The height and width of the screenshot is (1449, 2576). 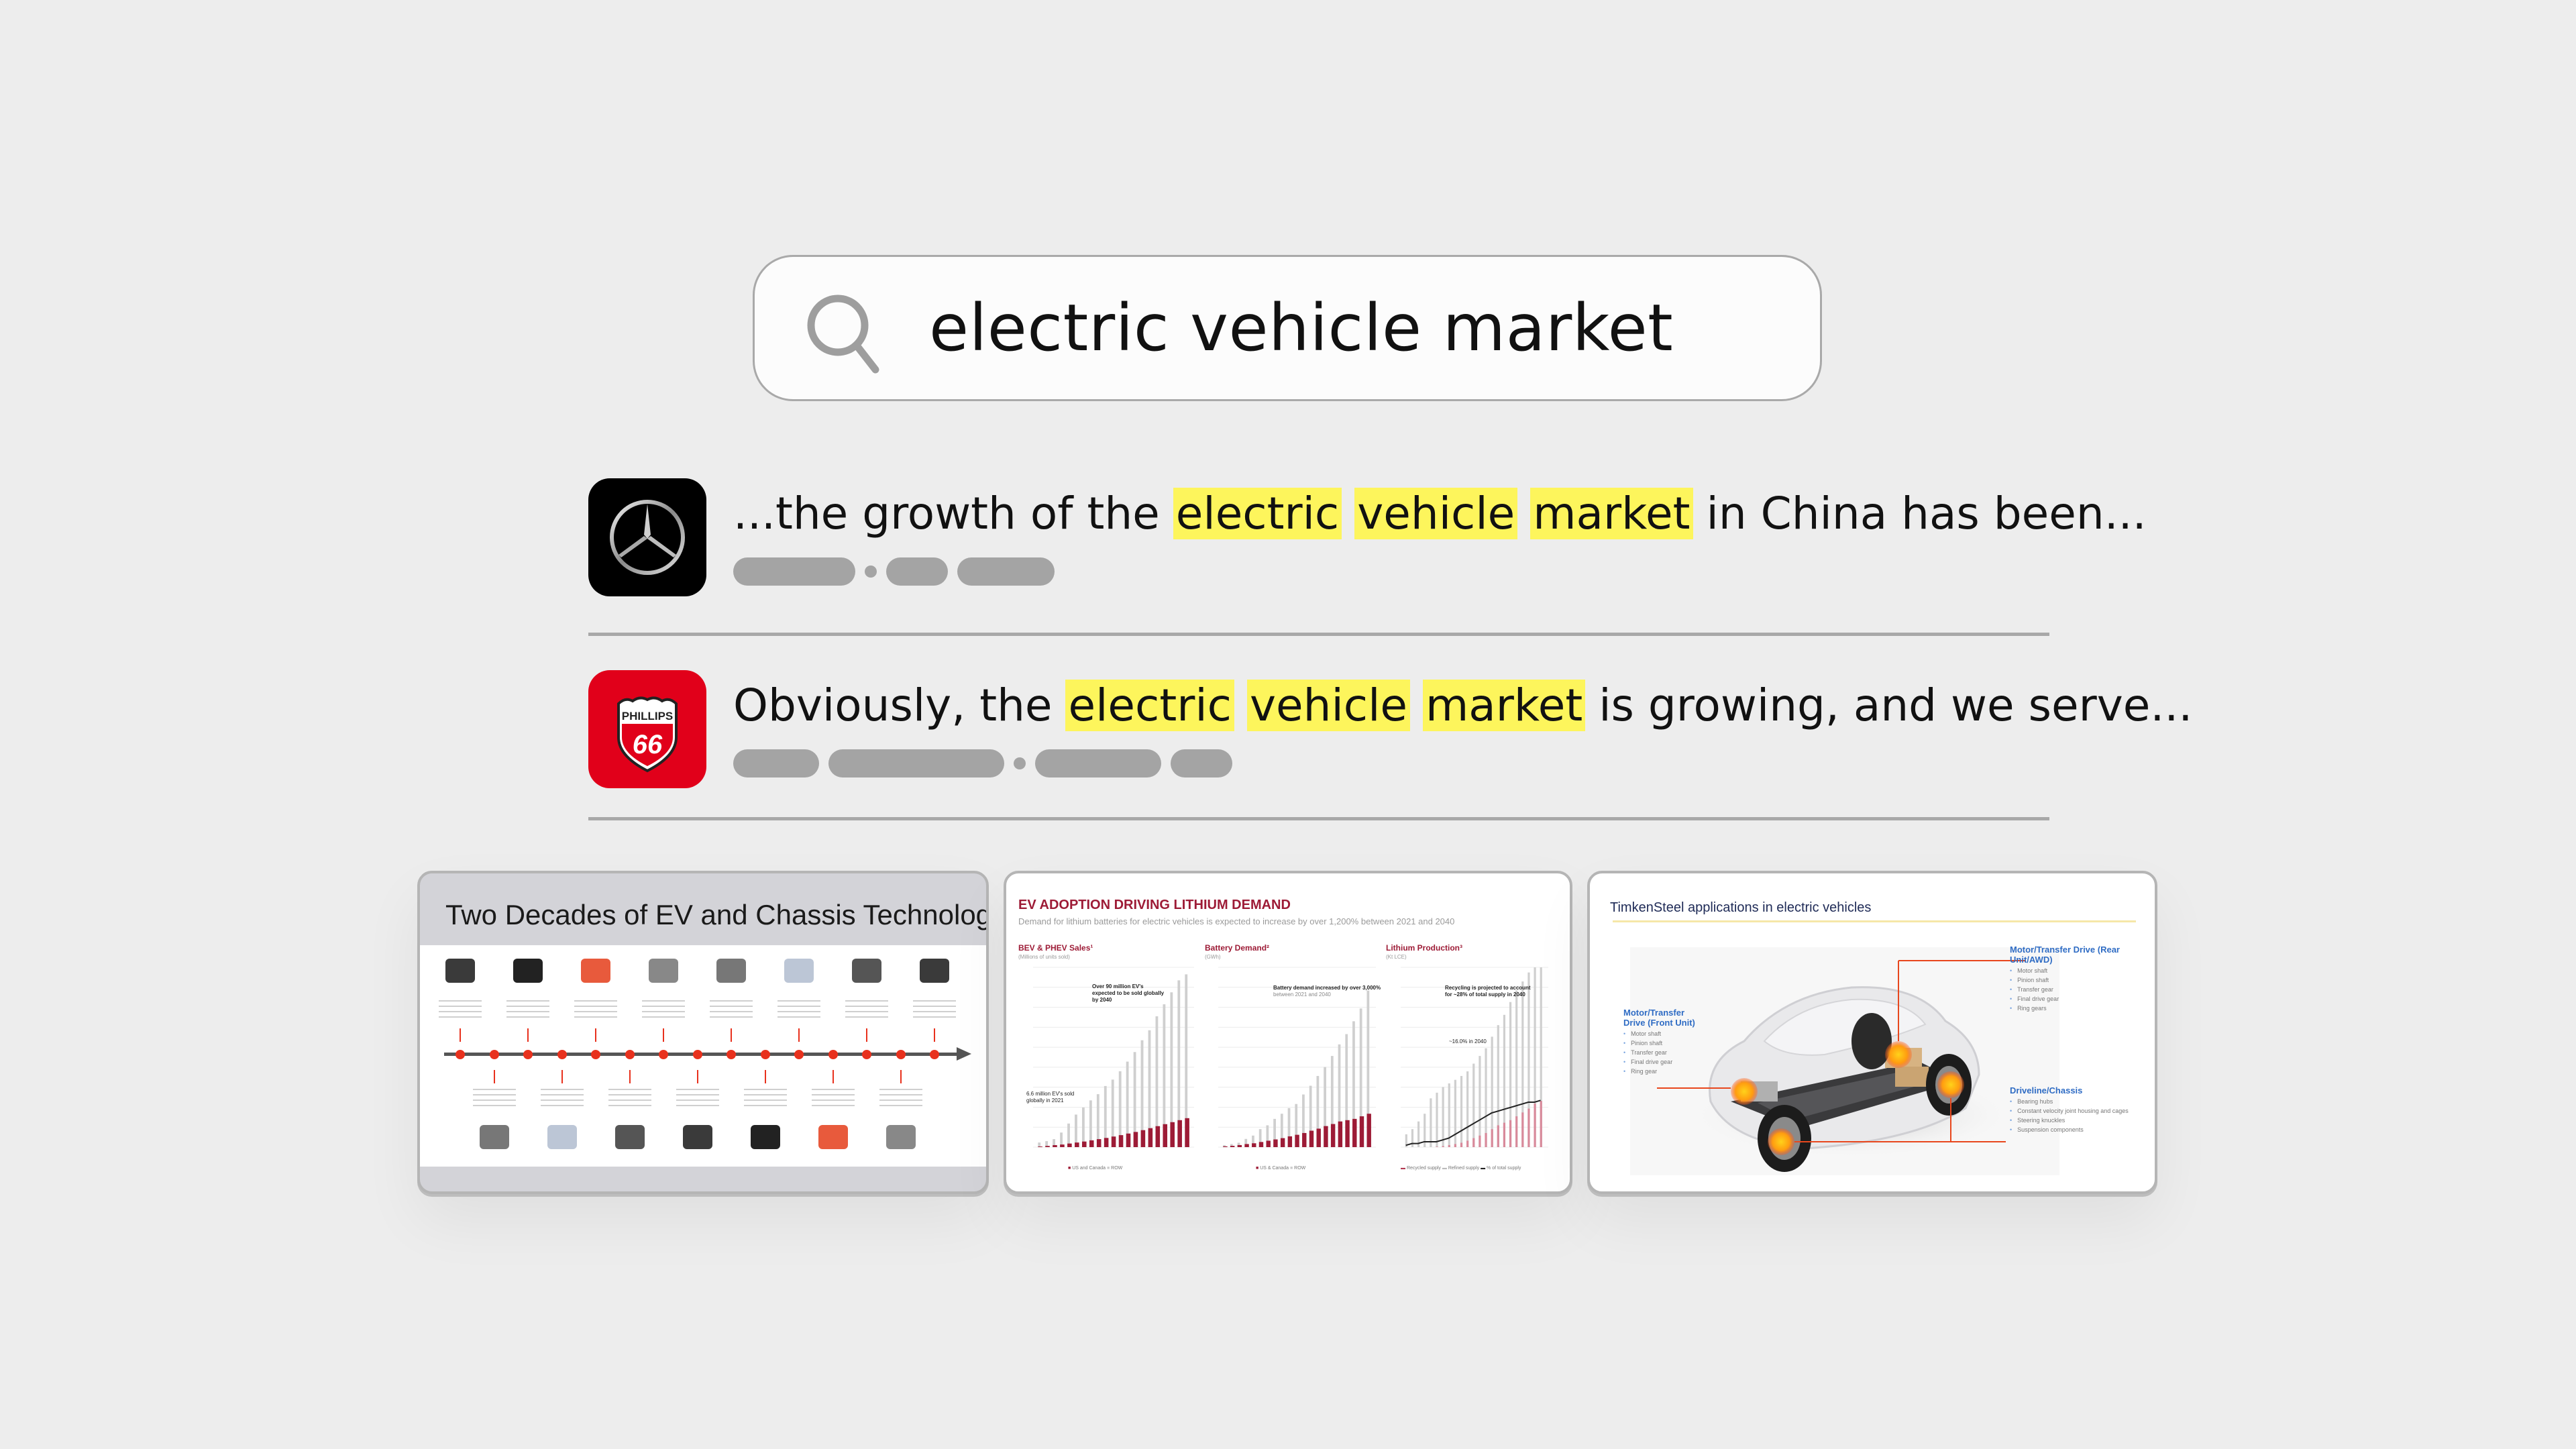 I want to click on search-box, so click(x=1287, y=328).